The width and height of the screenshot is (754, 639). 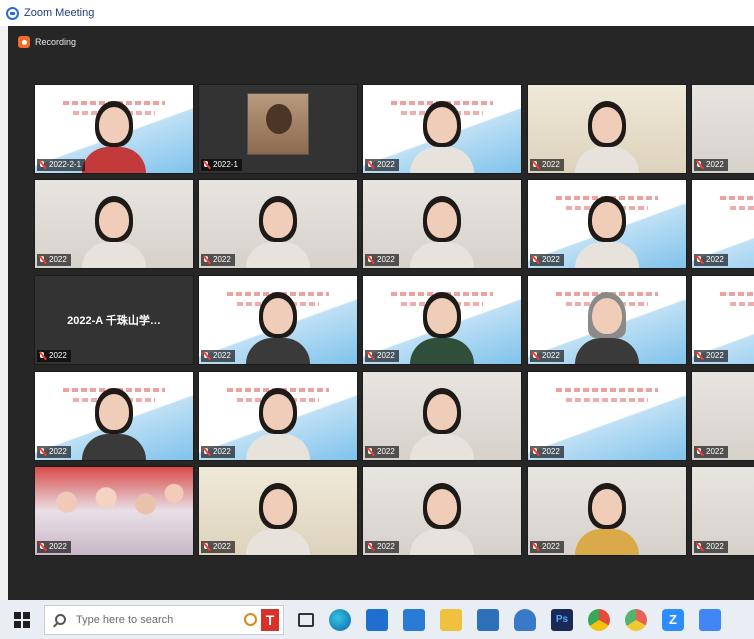 What do you see at coordinates (451, 619) in the screenshot?
I see `file-explorer-icon` at bounding box center [451, 619].